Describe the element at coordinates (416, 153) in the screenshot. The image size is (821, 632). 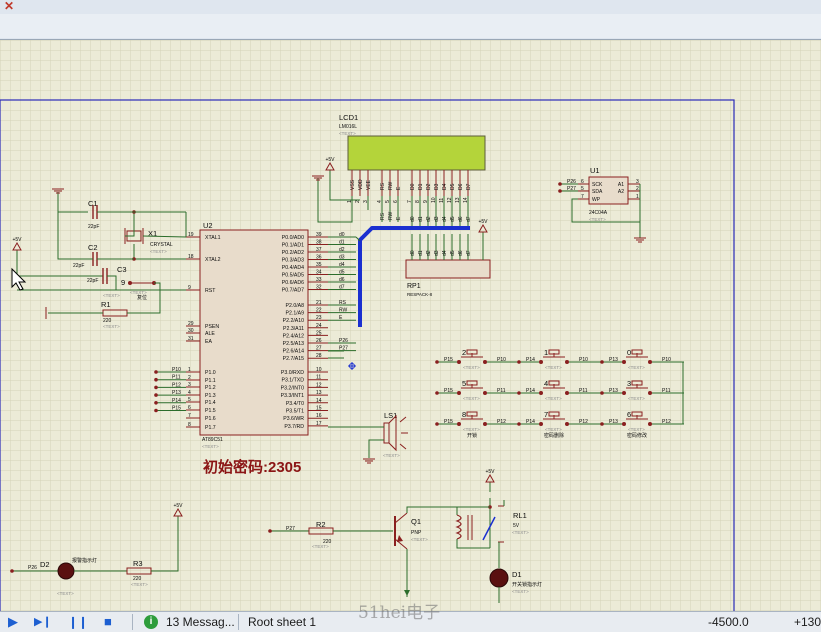
I see `lcd-display` at that location.